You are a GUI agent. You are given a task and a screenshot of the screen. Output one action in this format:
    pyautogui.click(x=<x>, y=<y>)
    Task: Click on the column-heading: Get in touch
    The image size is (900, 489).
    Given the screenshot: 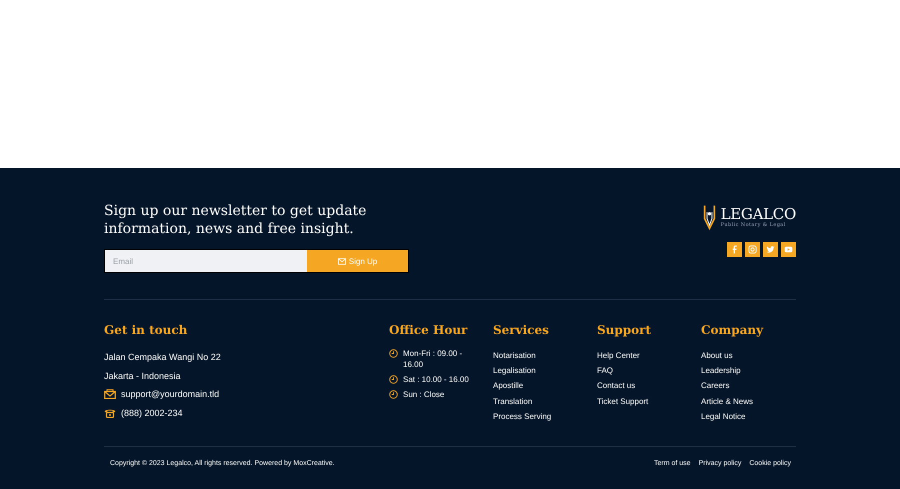 What is the action you would take?
    pyautogui.click(x=146, y=330)
    